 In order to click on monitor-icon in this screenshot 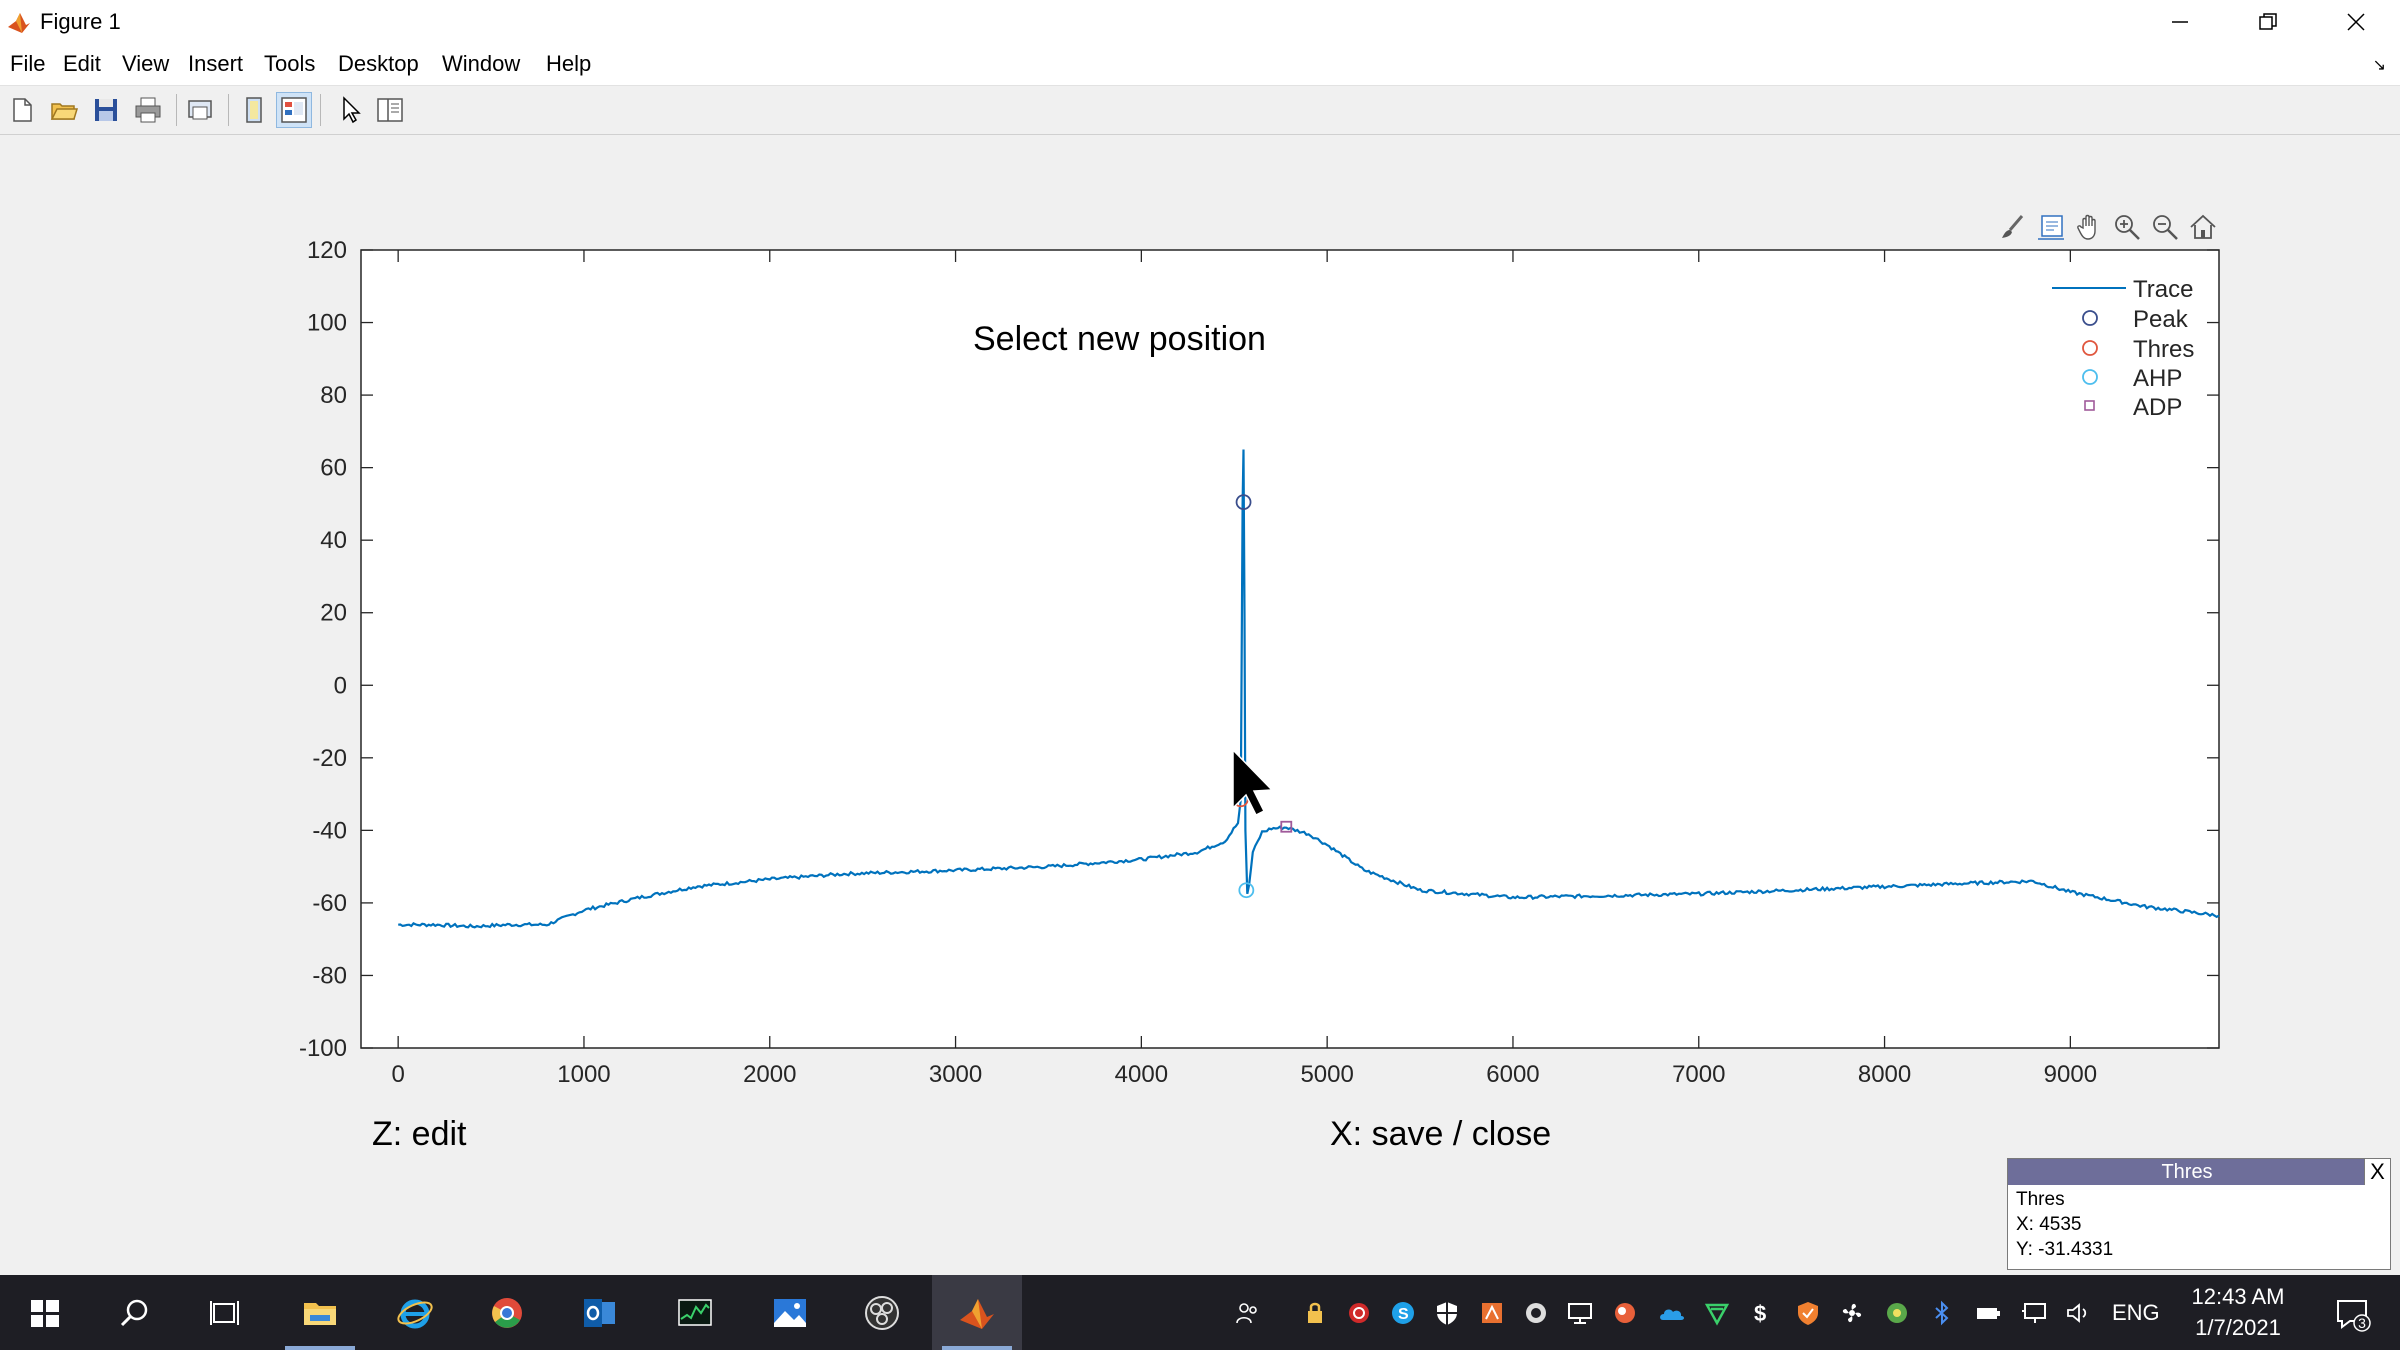, I will do `click(2034, 1312)`.